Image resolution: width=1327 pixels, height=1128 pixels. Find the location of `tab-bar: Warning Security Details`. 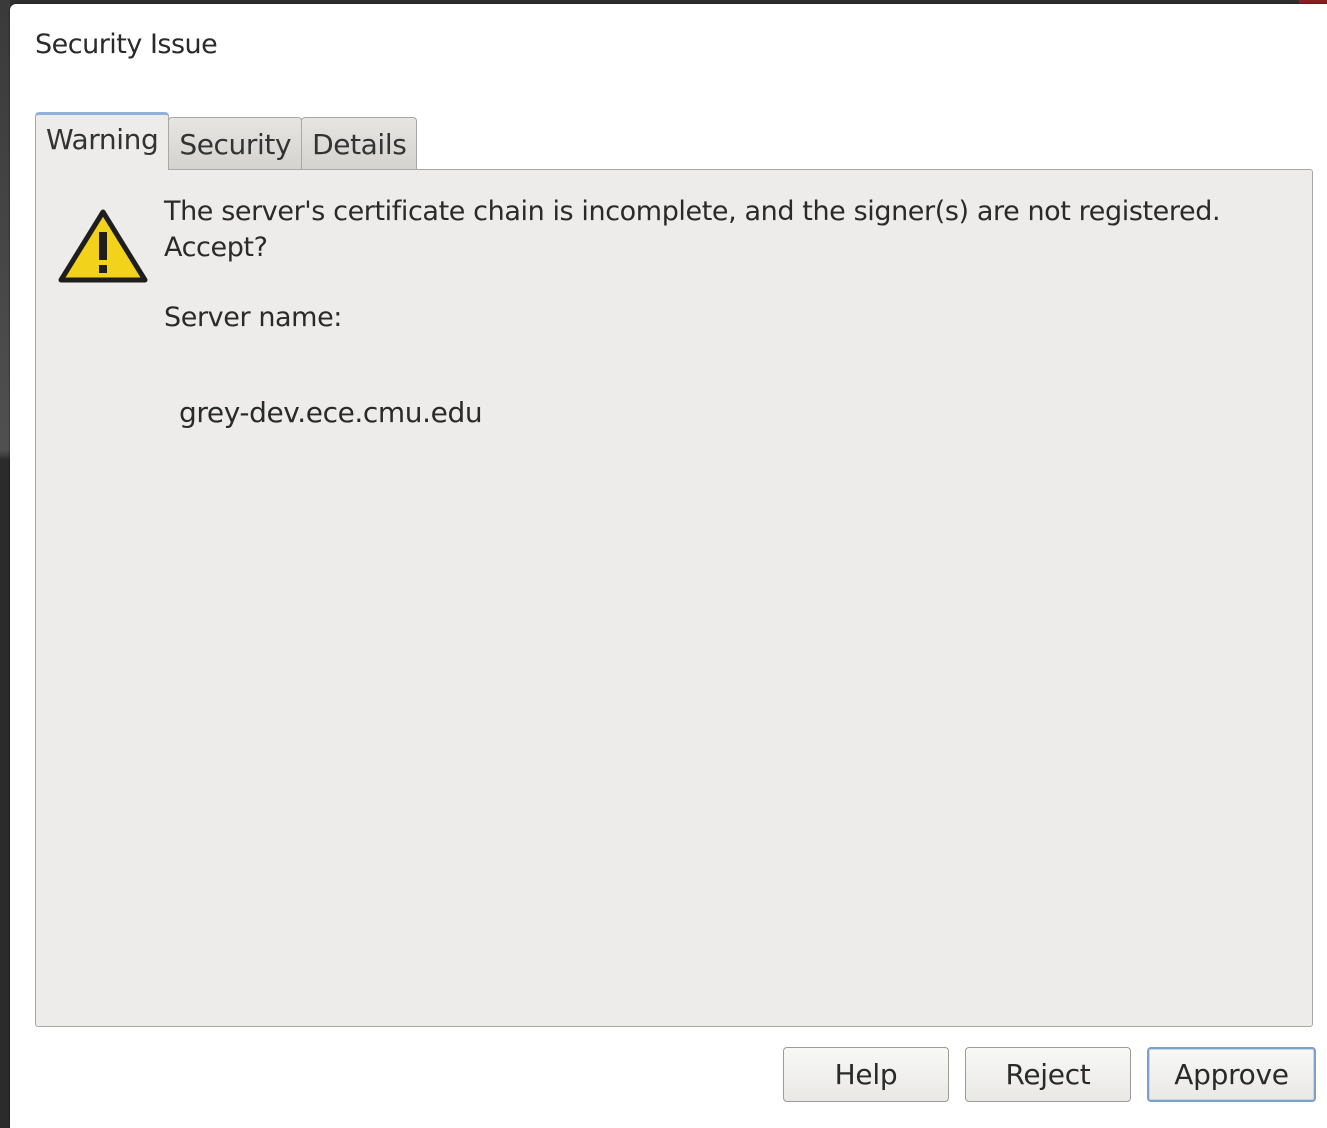

tab-bar: Warning Security Details is located at coordinates (226, 141).